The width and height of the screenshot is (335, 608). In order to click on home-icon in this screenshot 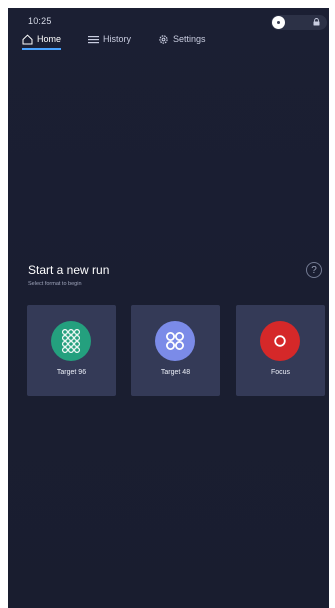, I will do `click(27, 39)`.